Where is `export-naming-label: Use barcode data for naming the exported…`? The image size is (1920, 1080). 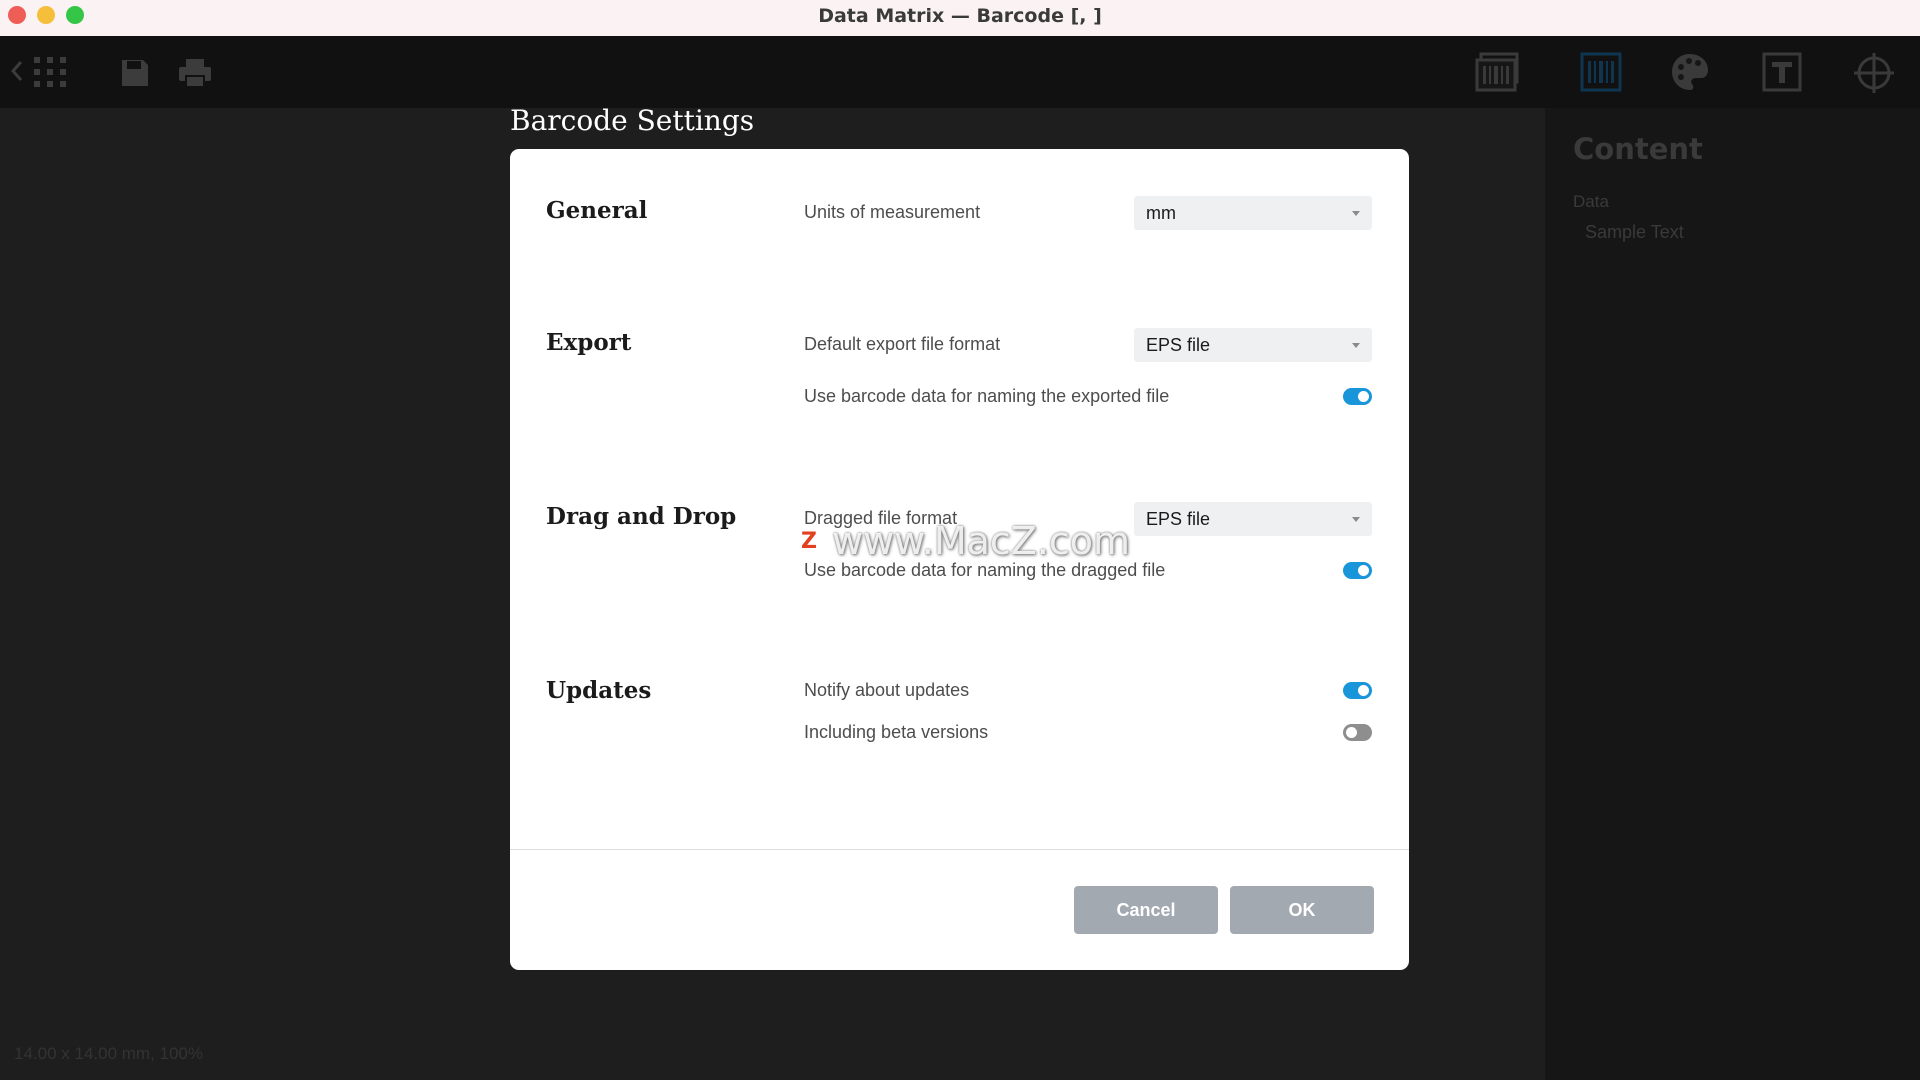 export-naming-label: Use barcode data for naming the exported… is located at coordinates (987, 396).